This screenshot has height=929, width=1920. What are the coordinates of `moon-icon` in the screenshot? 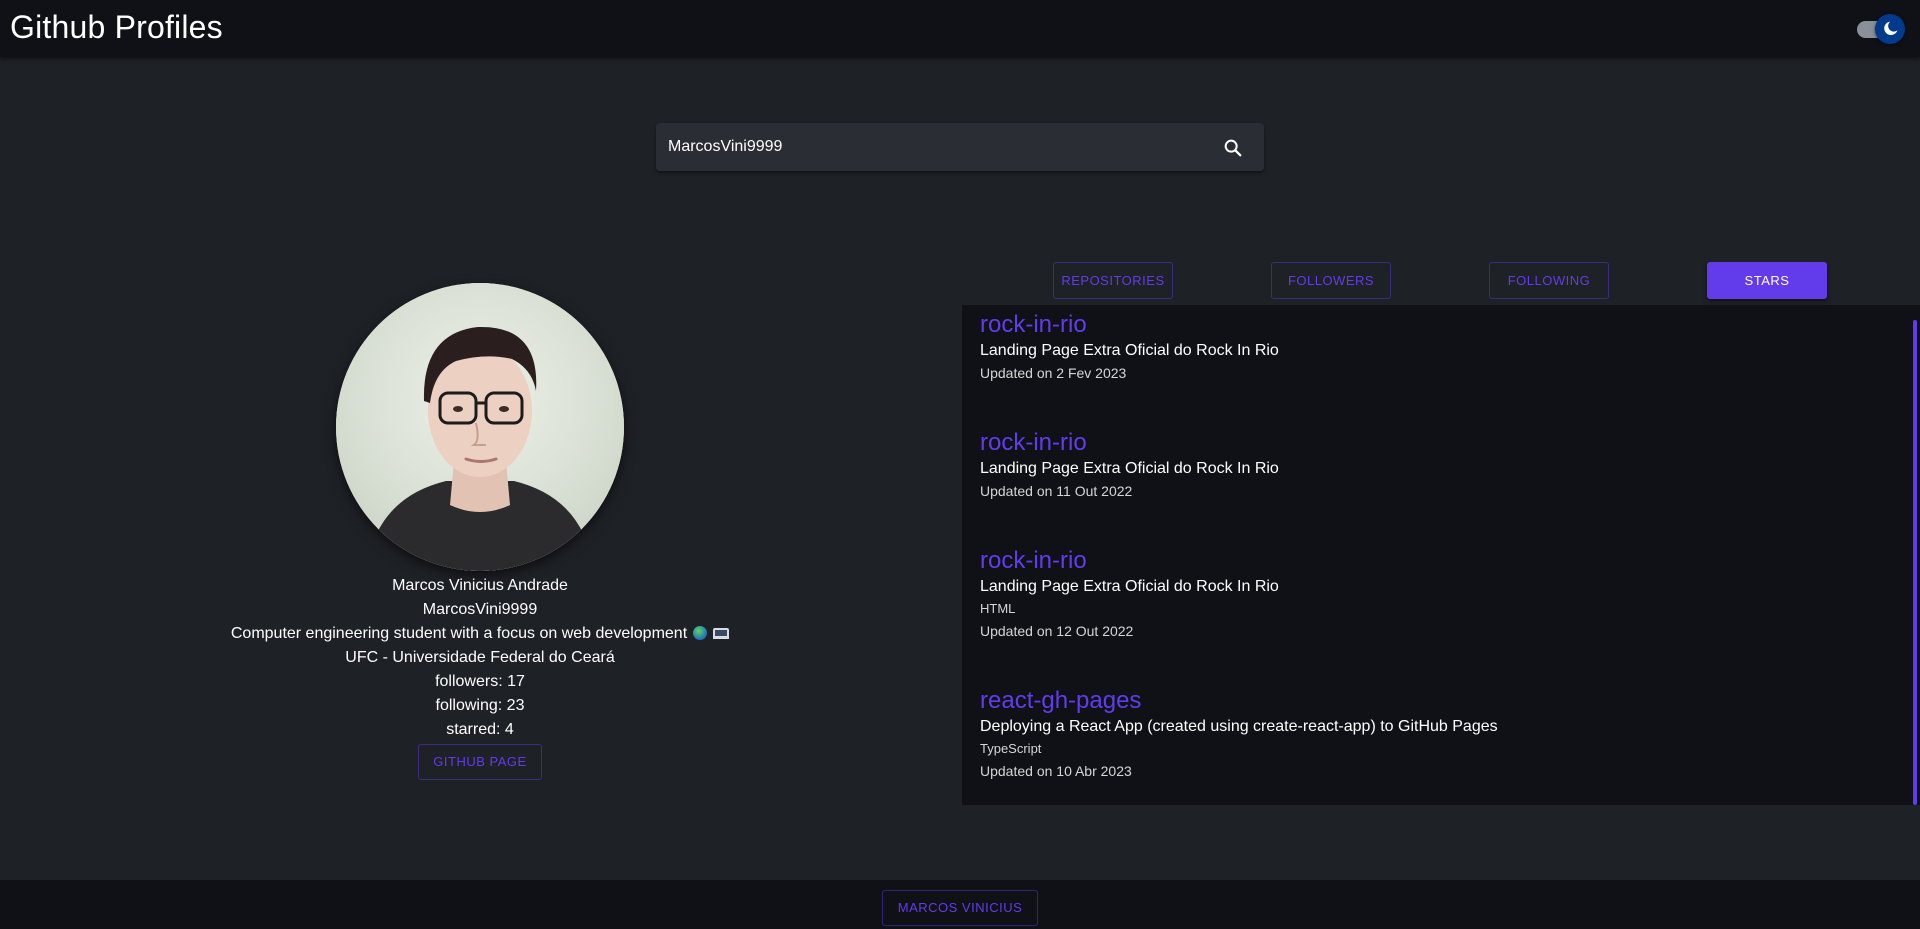 It's located at (1891, 28).